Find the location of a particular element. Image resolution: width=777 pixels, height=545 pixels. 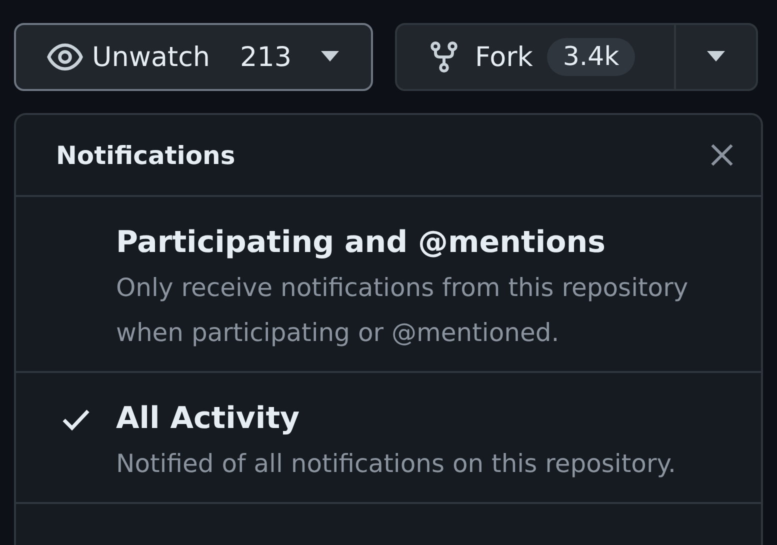

close-icon is located at coordinates (722, 155).